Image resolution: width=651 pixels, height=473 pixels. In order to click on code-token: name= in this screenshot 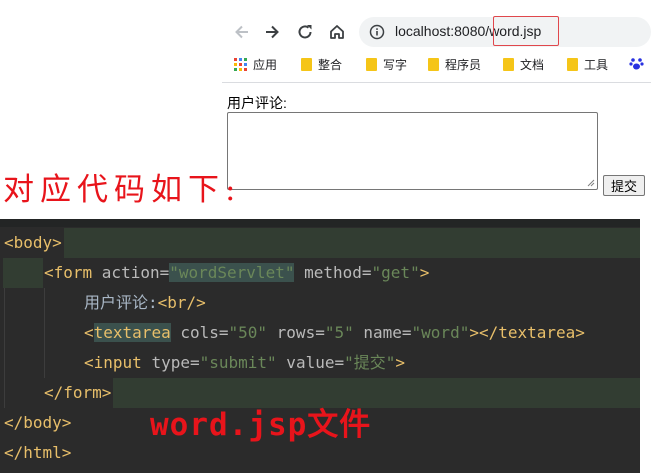, I will do `click(382, 332)`.